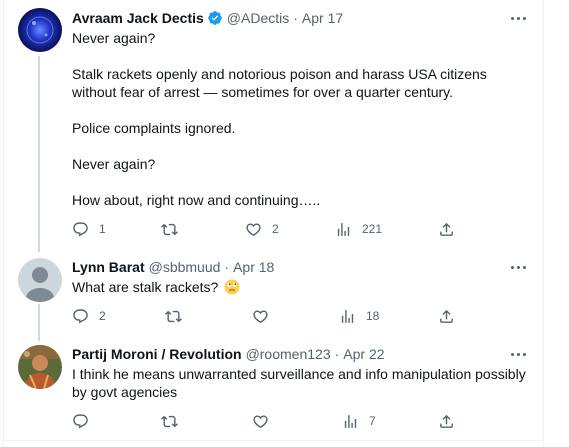  Describe the element at coordinates (232, 287) in the screenshot. I see `face-with-rolling-eyes-icon` at that location.